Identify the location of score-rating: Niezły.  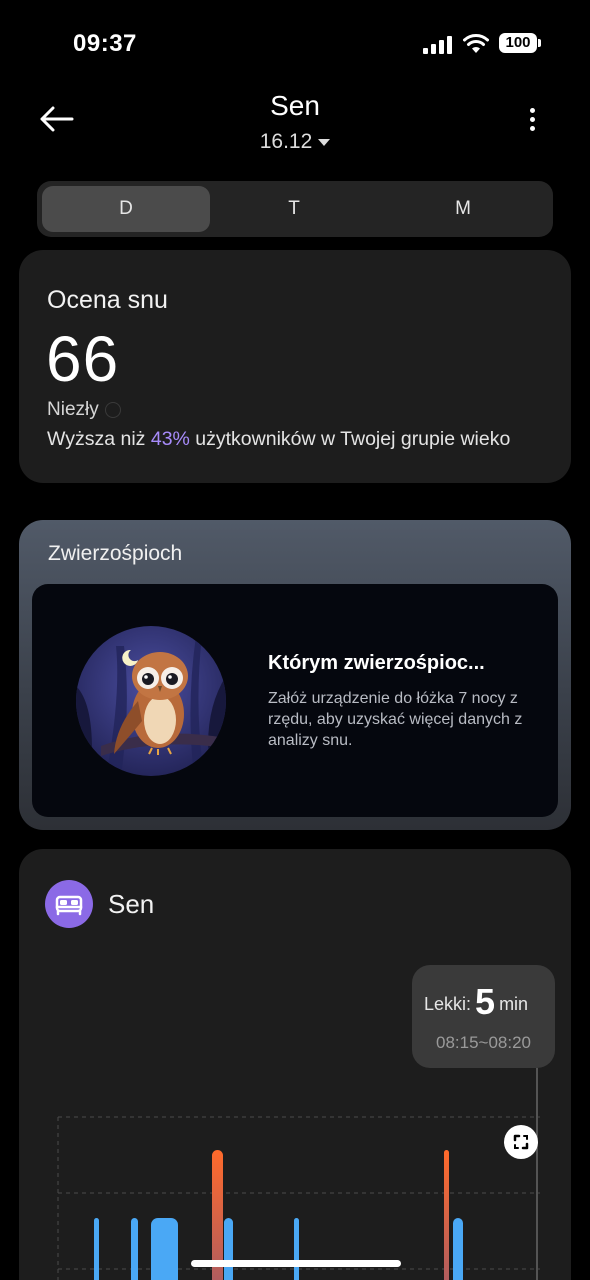
(84, 410).